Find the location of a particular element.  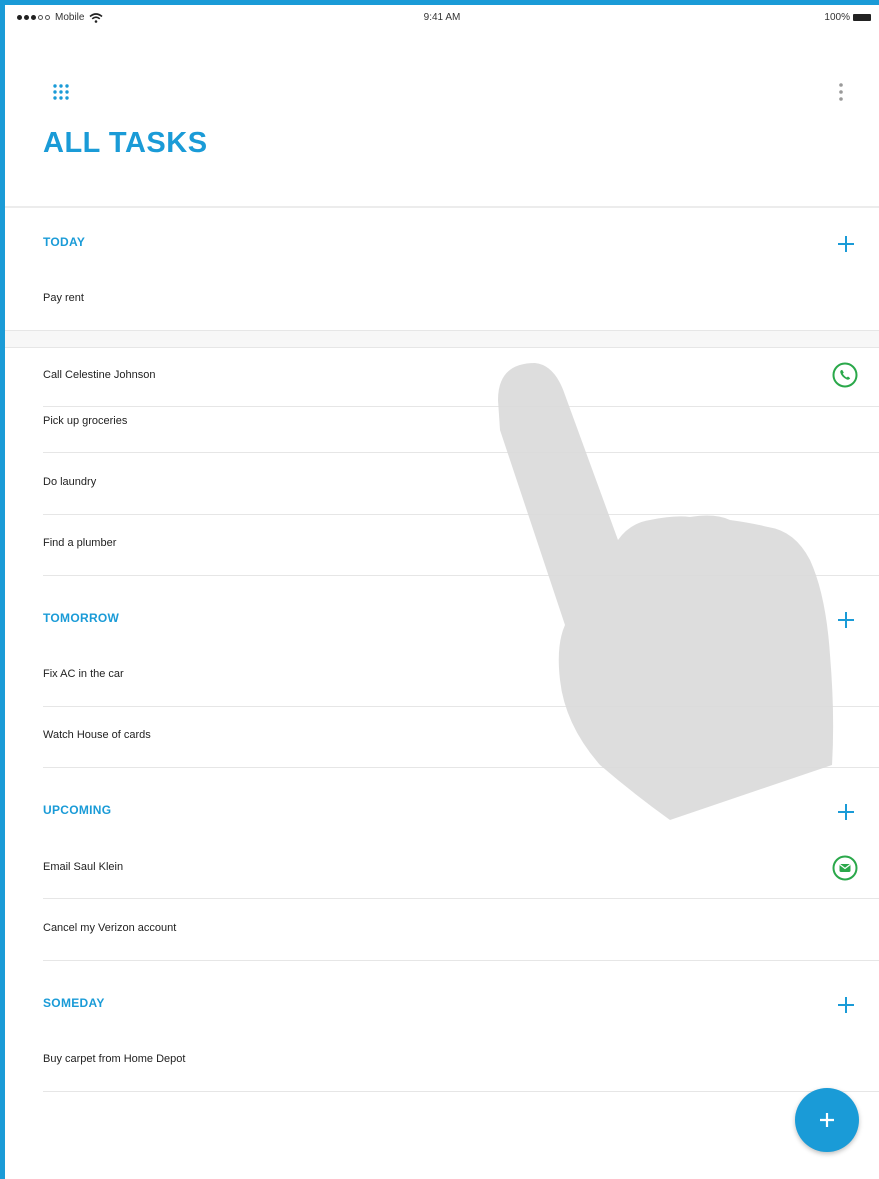

add-upcoming-plus-icon is located at coordinates (846, 812).